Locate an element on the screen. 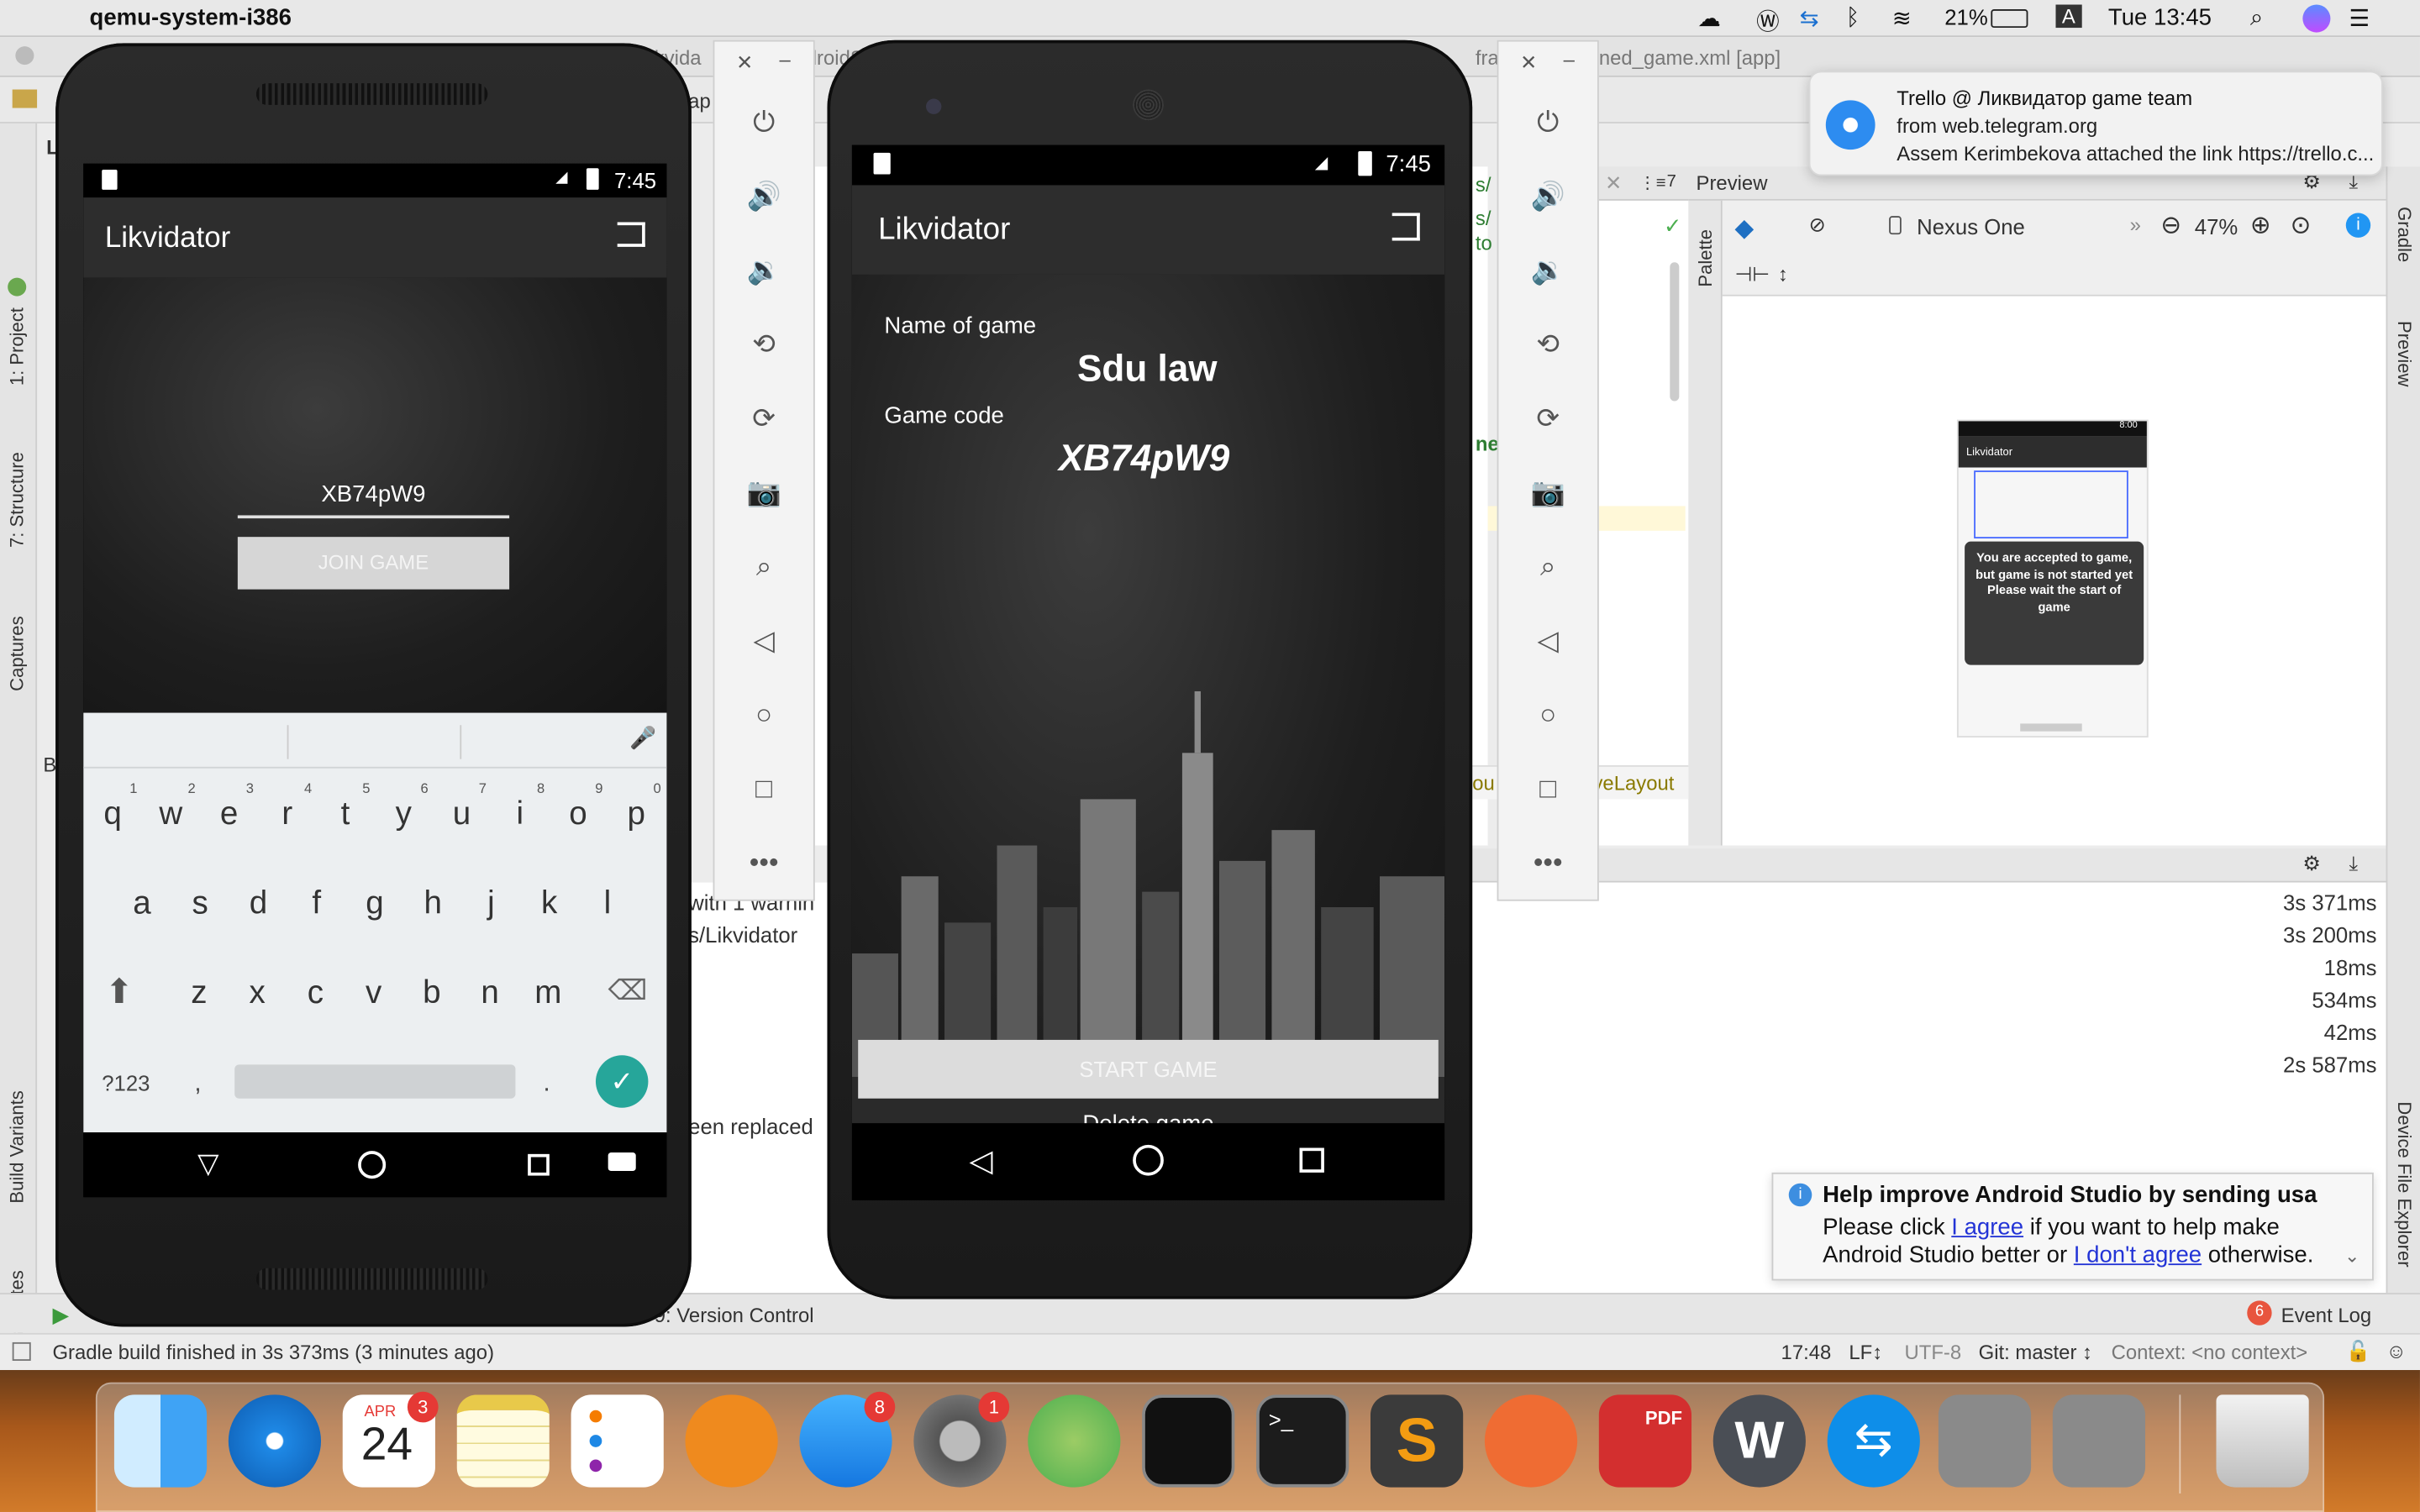 The image size is (2420, 1512). key-c: c is located at coordinates (315, 993).